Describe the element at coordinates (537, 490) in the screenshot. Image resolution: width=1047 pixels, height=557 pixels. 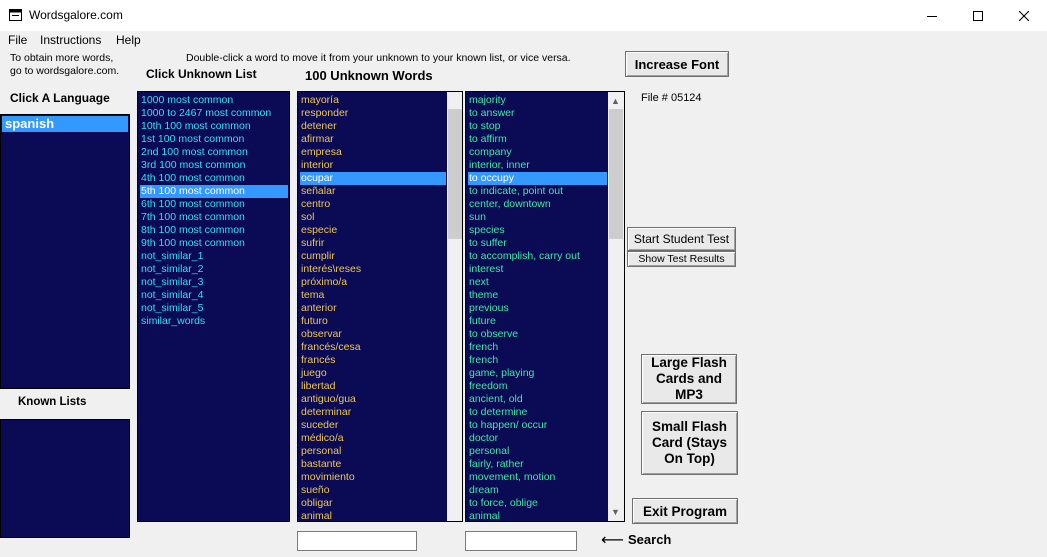
I see `english-word-item: dream` at that location.